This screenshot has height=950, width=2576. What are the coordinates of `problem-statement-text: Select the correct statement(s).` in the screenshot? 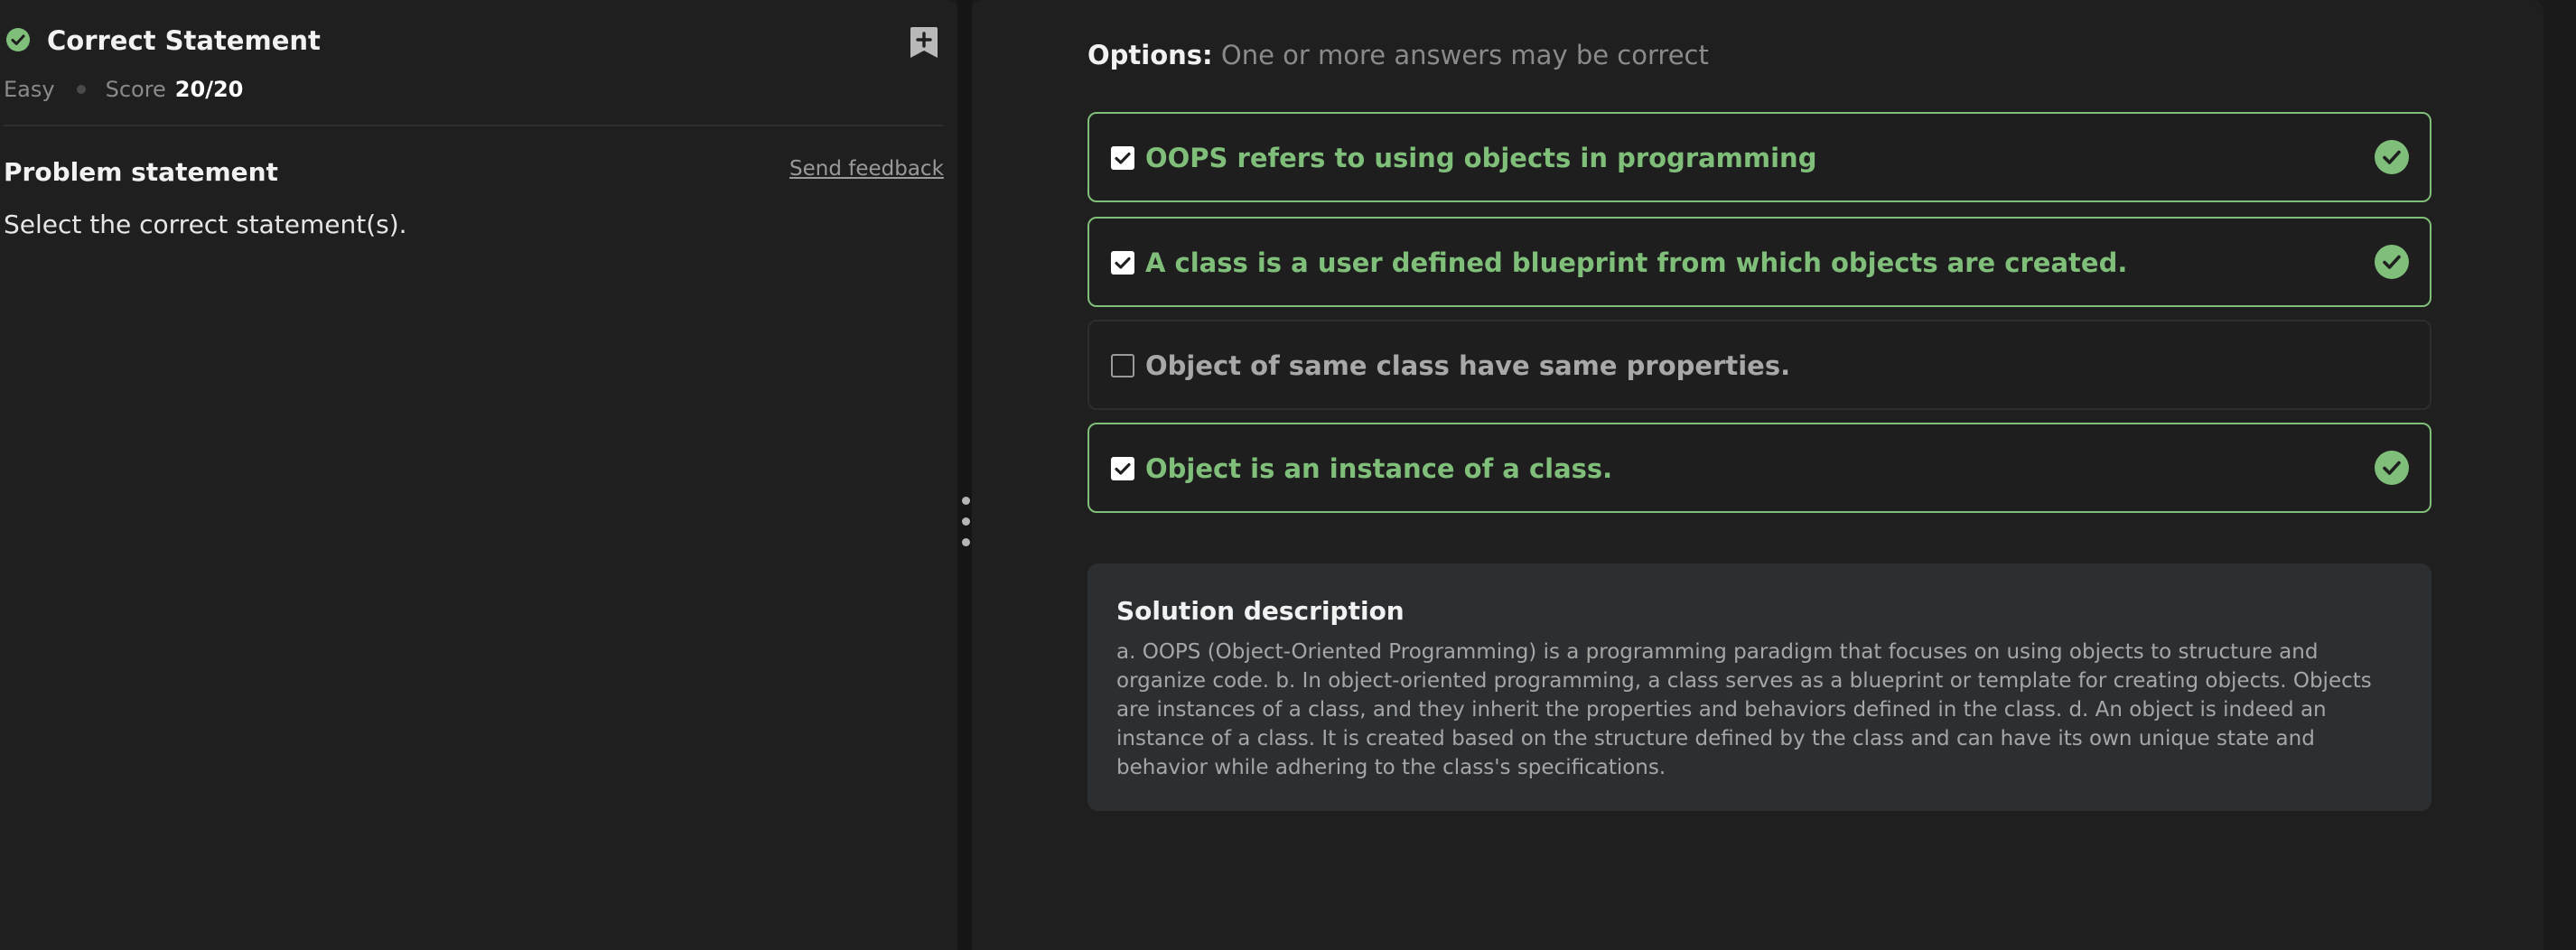 It's located at (206, 224).